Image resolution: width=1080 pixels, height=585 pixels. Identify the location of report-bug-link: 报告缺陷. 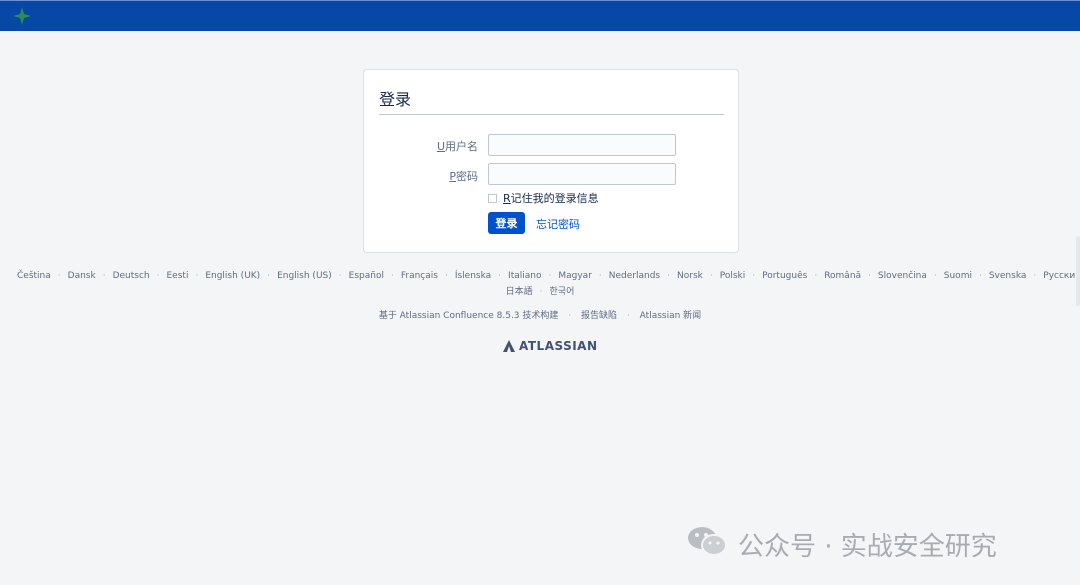
(599, 316).